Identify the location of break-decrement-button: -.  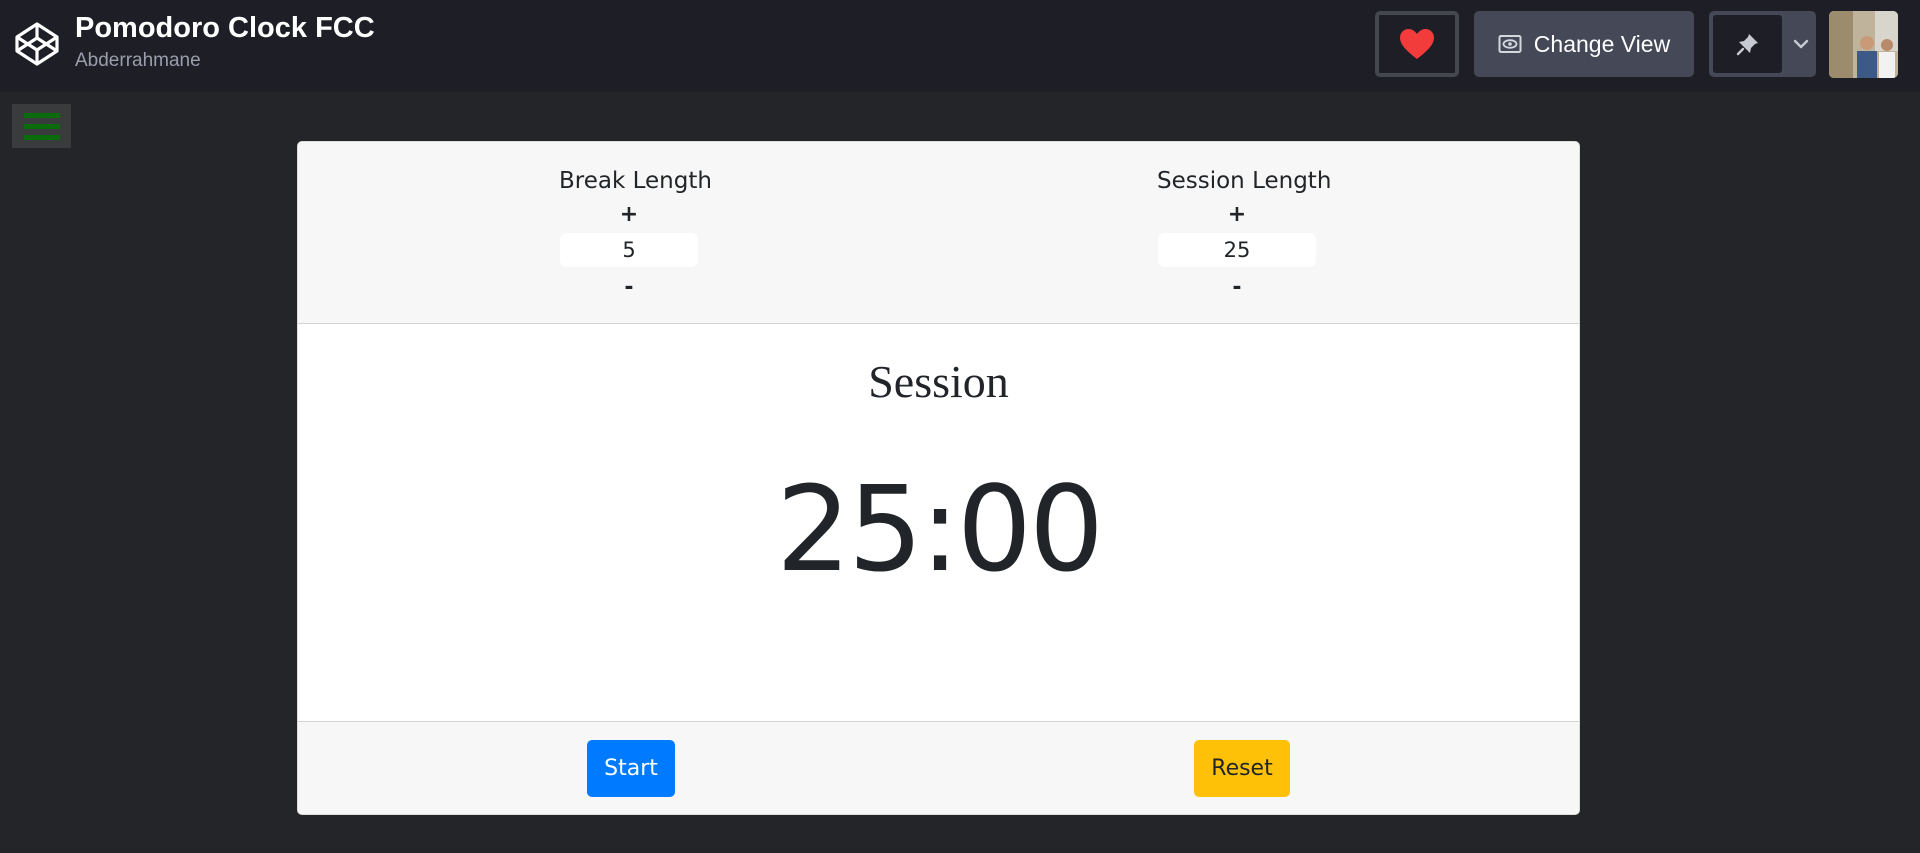
(629, 287).